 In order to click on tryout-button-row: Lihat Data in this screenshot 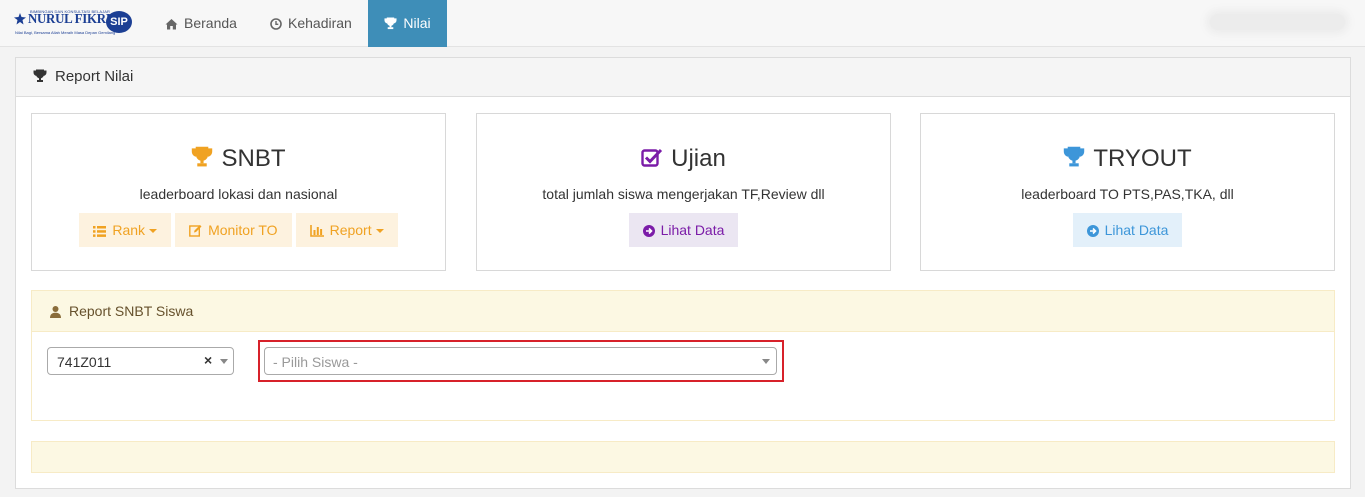, I will do `click(1127, 230)`.